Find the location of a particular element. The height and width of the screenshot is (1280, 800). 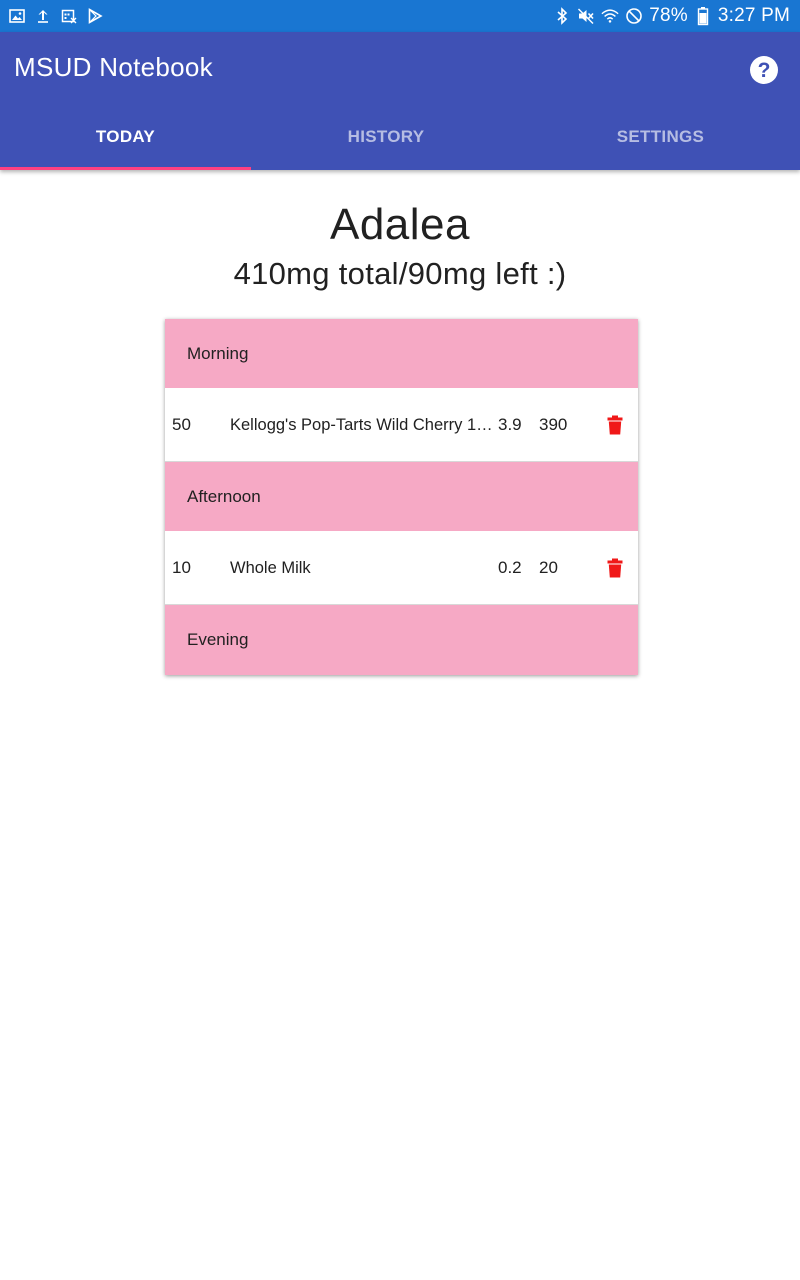

tab-bar: TODAY HISTORY SETTINGS is located at coordinates (400, 137).